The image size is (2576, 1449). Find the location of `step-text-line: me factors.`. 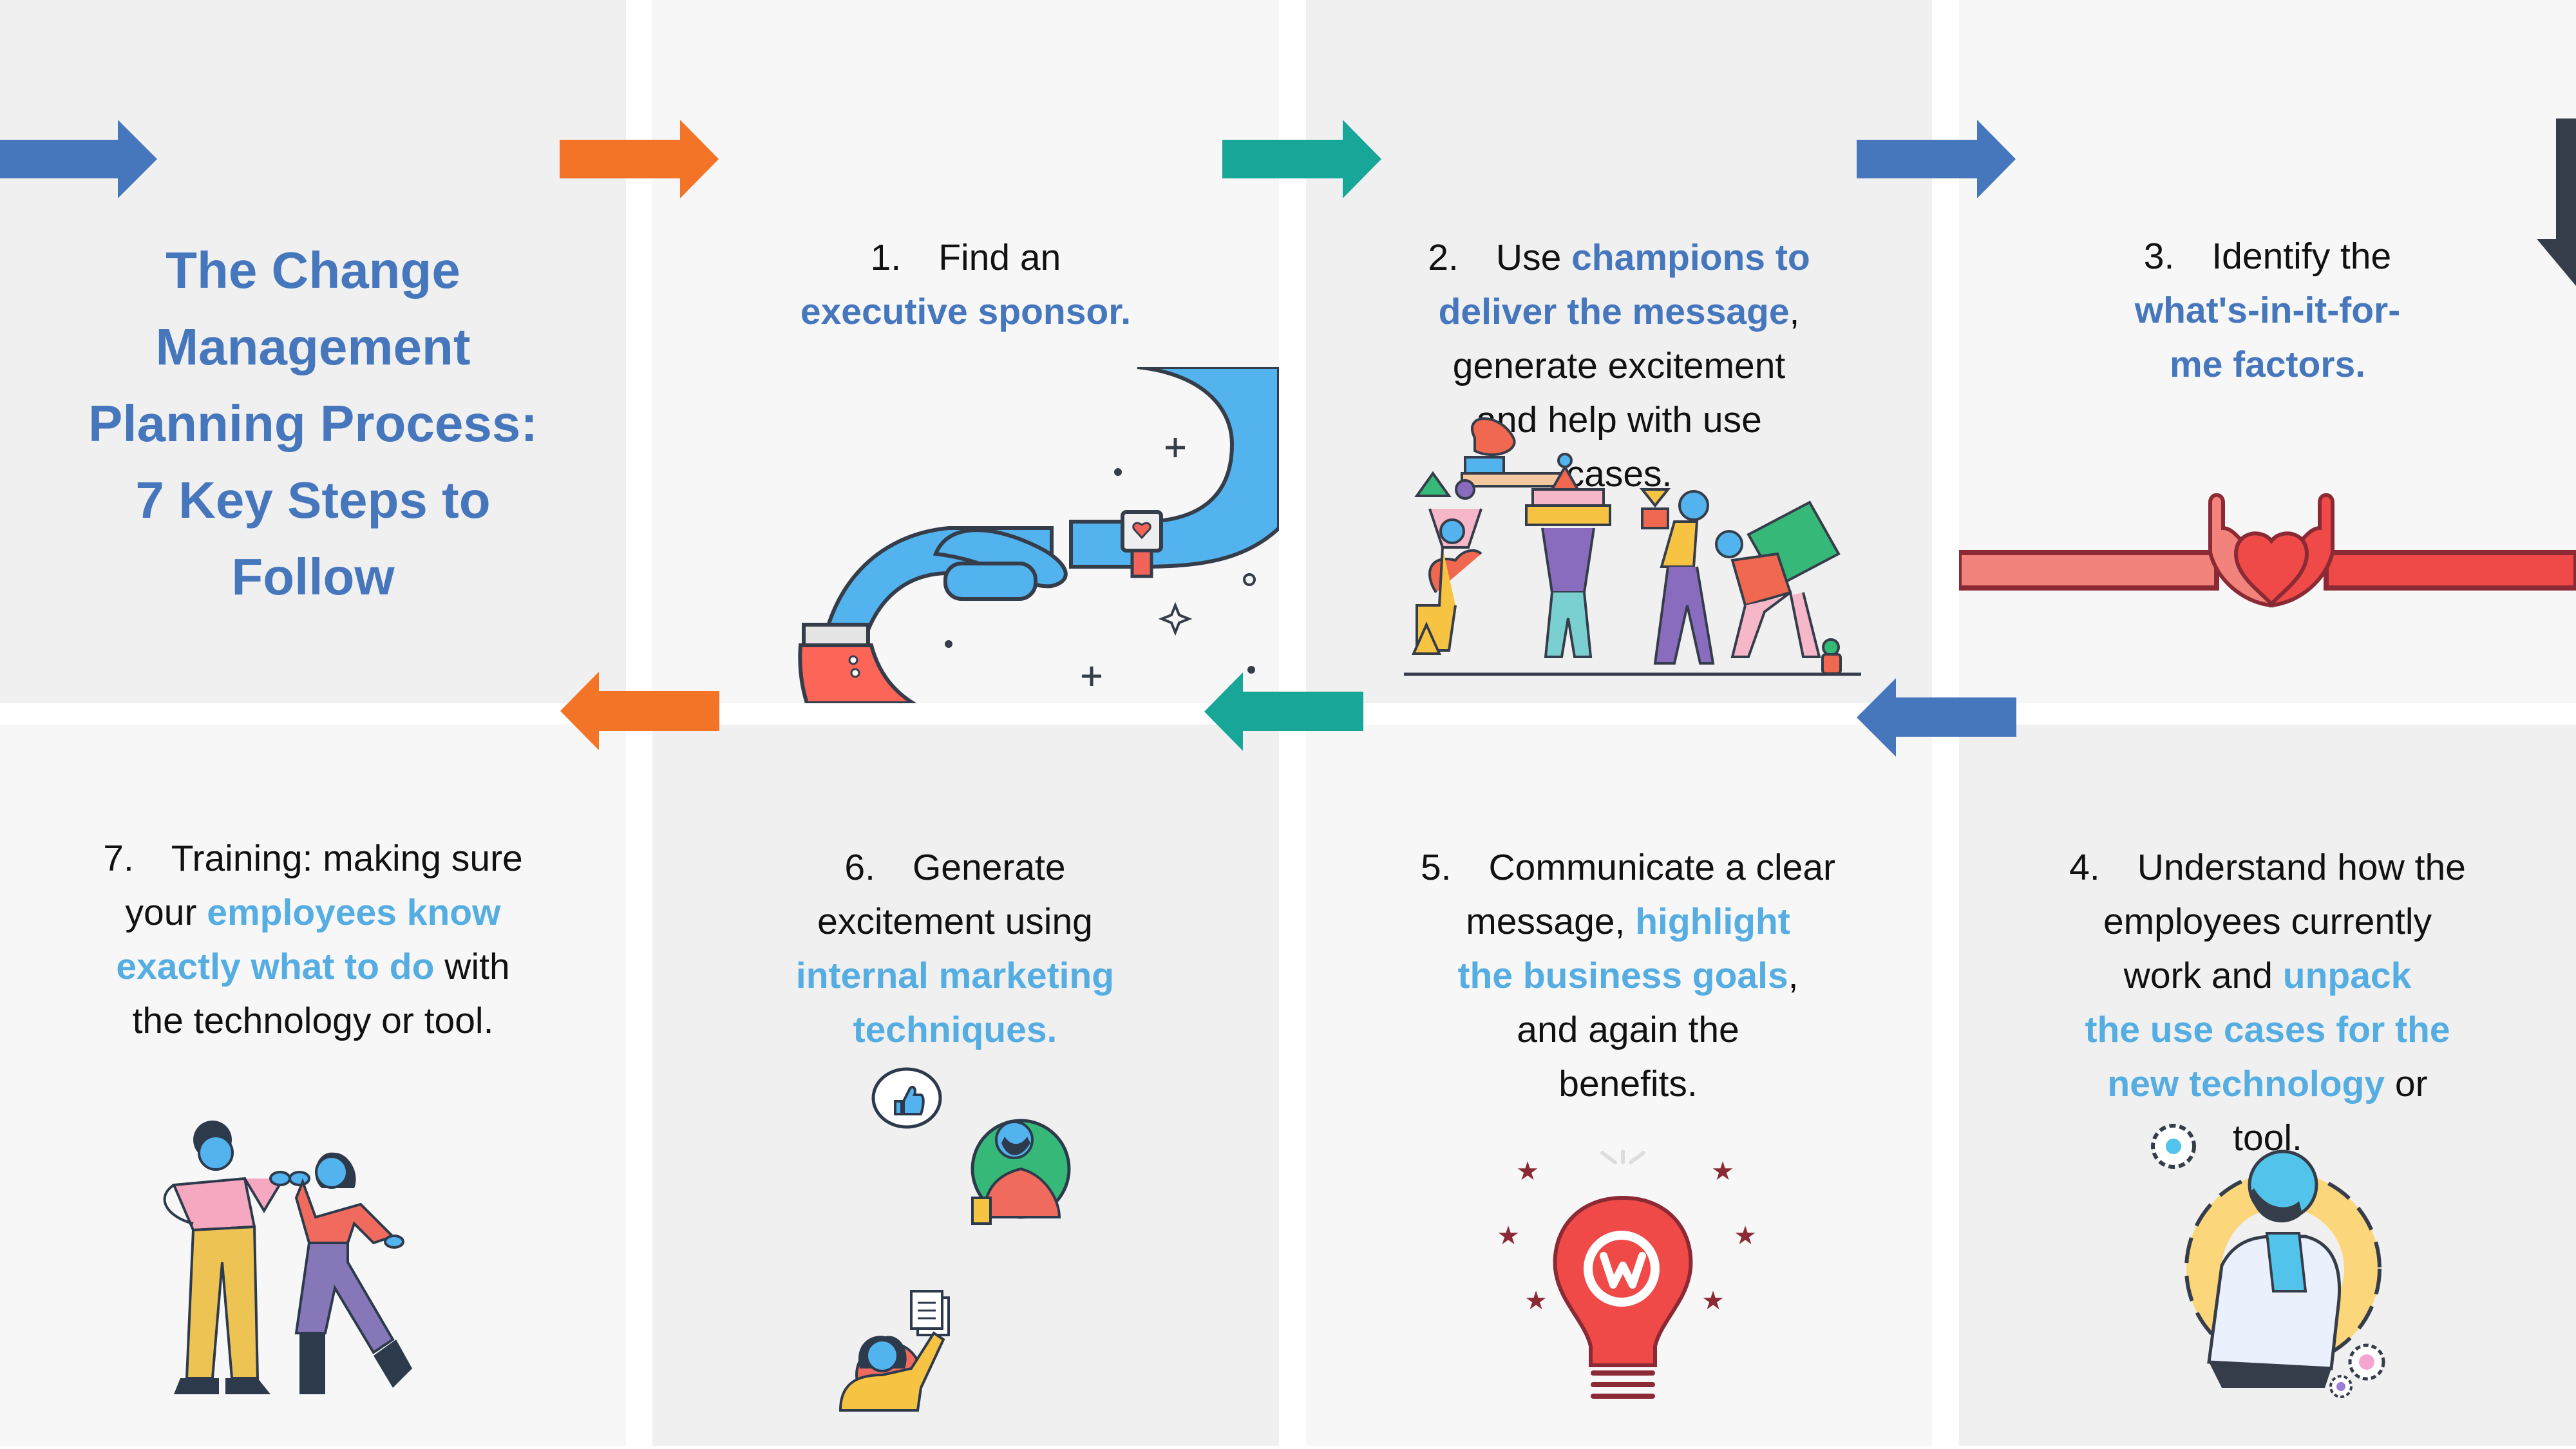

step-text-line: me factors. is located at coordinates (2267, 365).